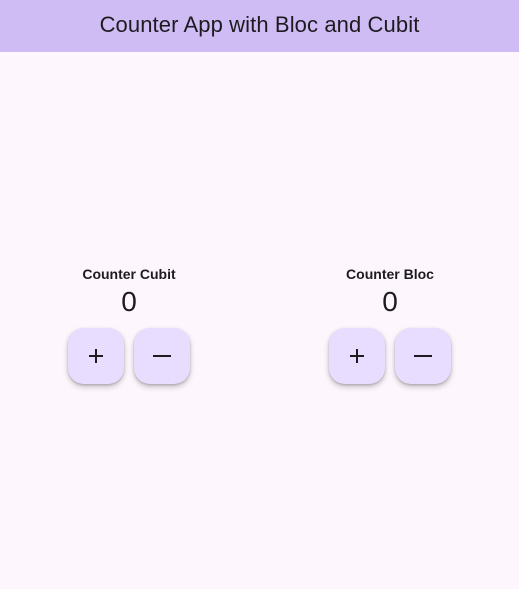 The image size is (519, 589). I want to click on counter-cubit-label: Counter Cubit, so click(129, 274).